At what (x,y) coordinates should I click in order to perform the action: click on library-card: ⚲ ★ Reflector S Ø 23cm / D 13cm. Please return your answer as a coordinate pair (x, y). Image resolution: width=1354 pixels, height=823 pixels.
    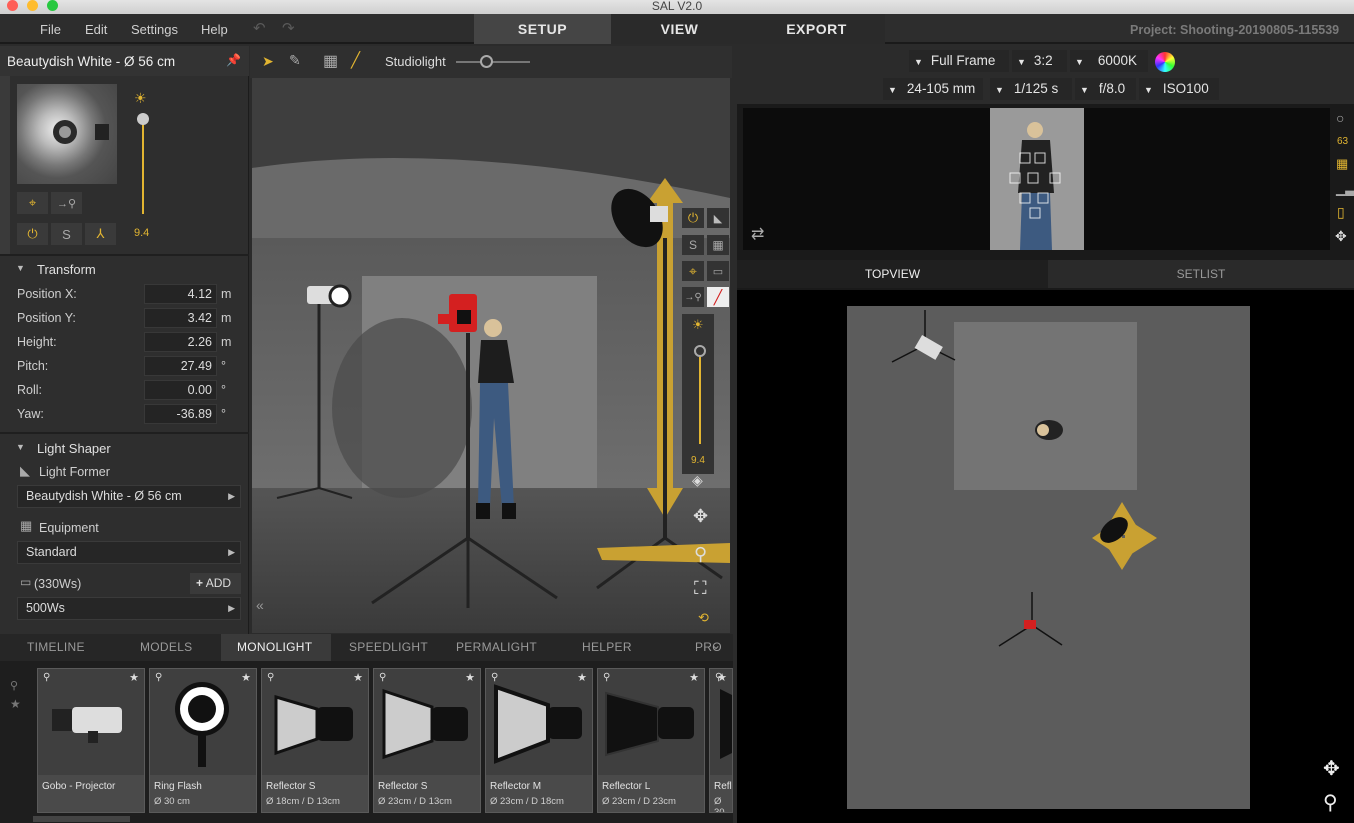
    Looking at the image, I should click on (427, 740).